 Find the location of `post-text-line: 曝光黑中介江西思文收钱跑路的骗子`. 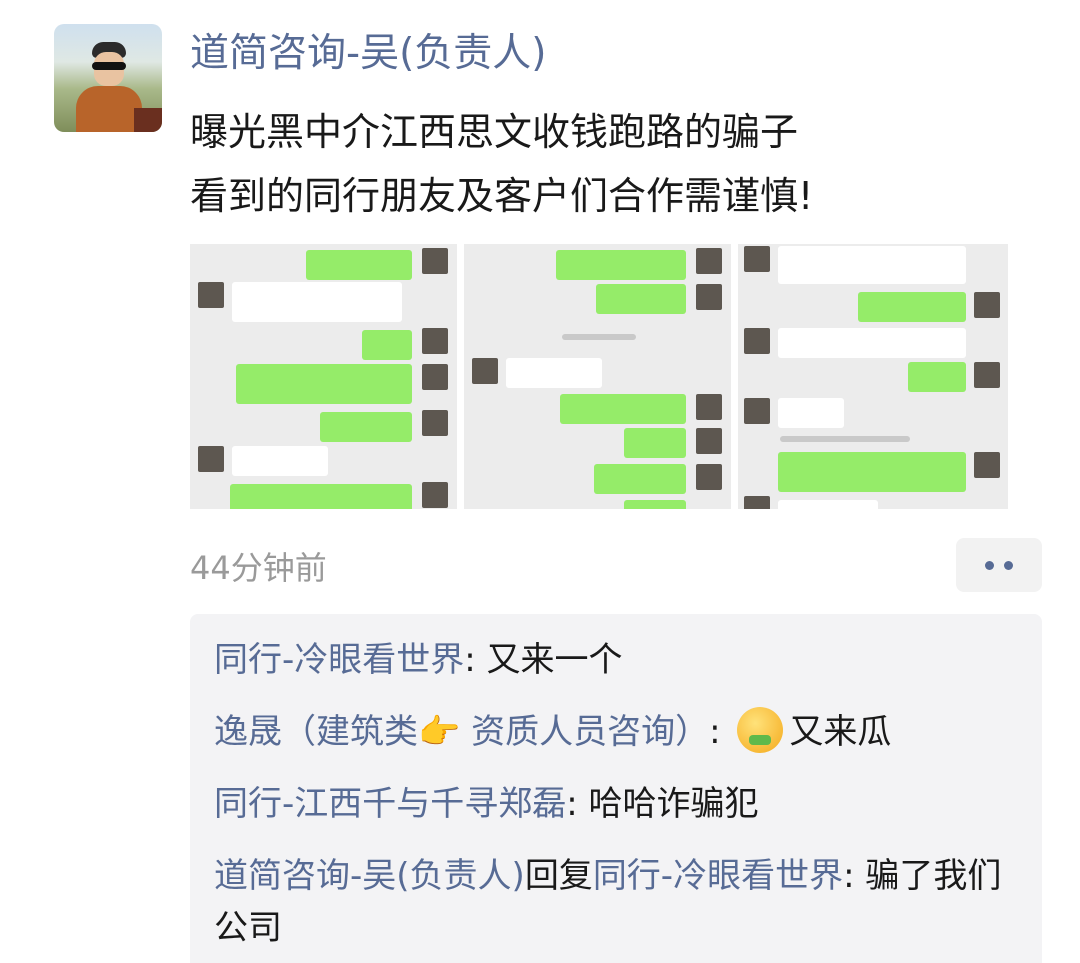

post-text-line: 曝光黑中介江西思文收钱跑路的骗子 is located at coordinates (494, 132).